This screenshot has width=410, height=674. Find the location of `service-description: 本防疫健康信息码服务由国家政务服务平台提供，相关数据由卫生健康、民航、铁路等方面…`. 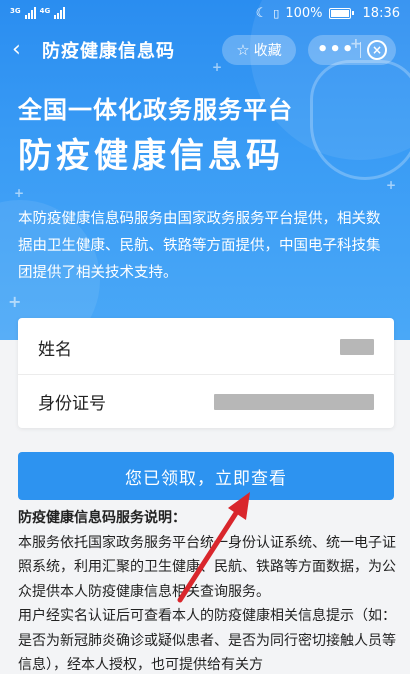

service-description: 本防疫健康信息码服务由国家政务服务平台提供，相关数据由卫生健康、民航、铁路等方面… is located at coordinates (199, 246).